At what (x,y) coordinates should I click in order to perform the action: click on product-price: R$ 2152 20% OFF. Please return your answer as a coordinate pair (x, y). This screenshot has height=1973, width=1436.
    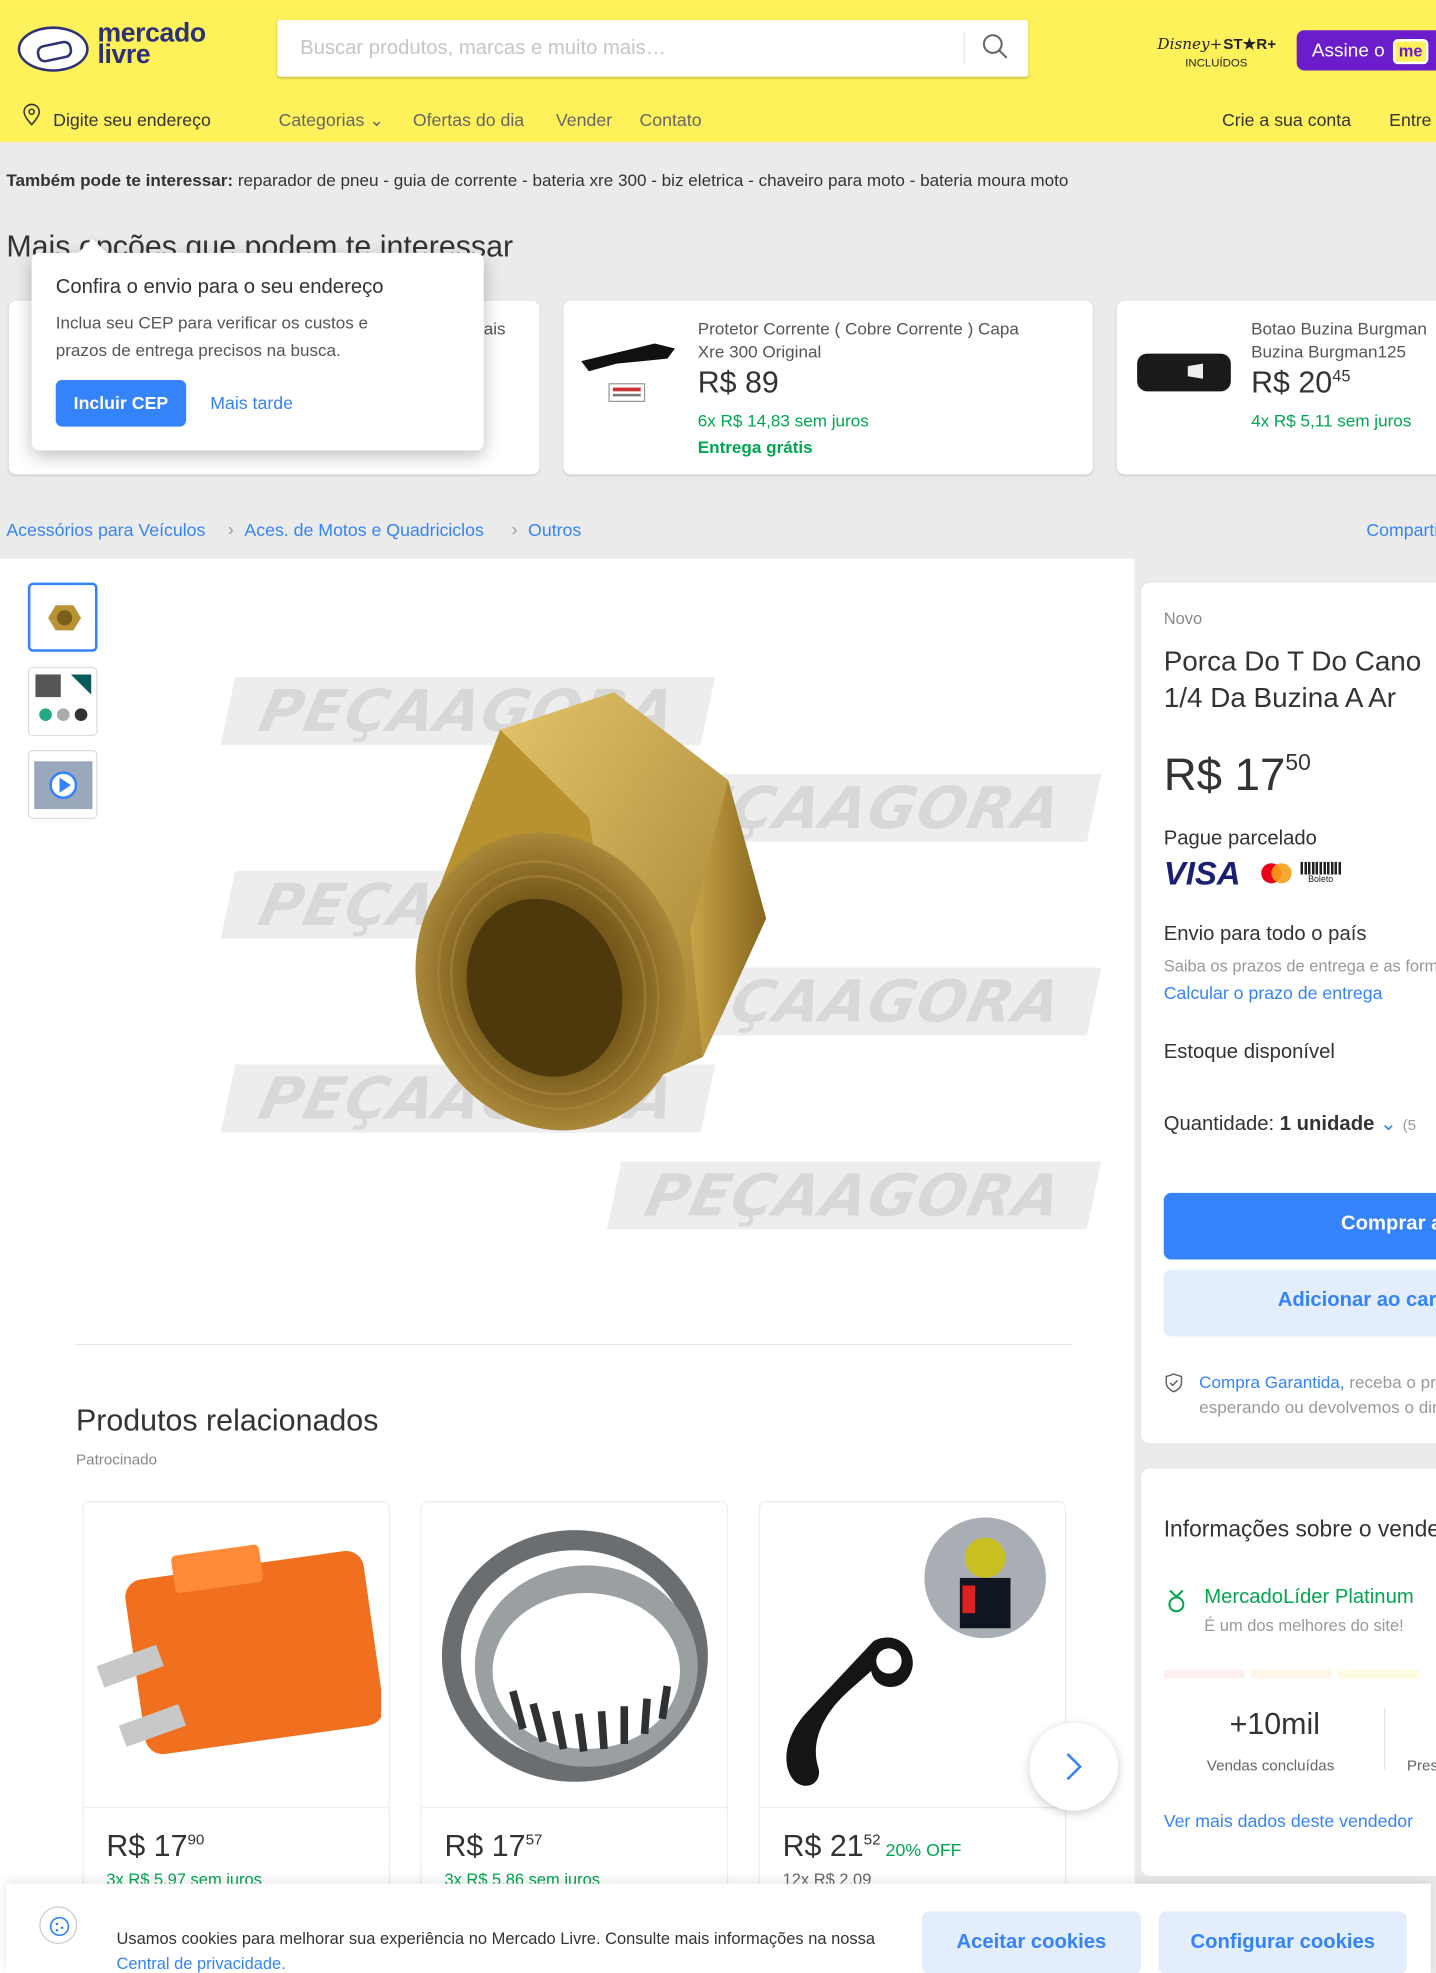
    Looking at the image, I should click on (872, 1847).